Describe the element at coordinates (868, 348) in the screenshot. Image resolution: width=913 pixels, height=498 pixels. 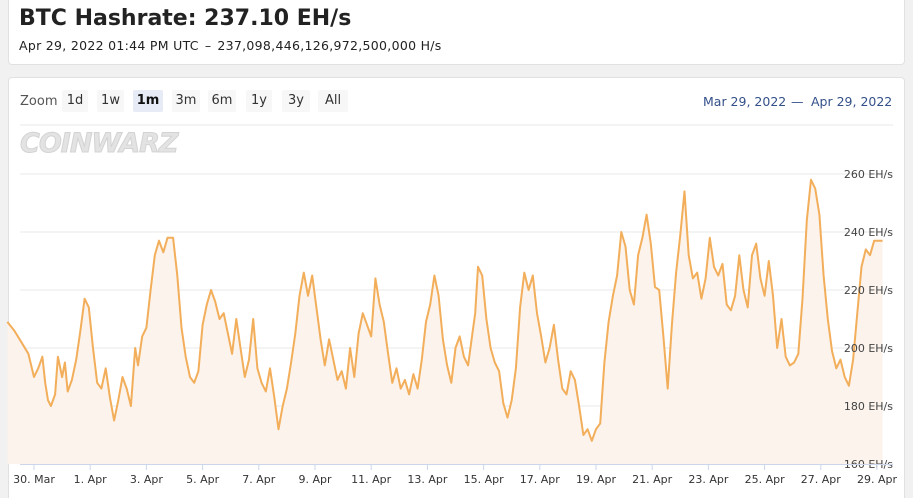
I see `y-tick-label: 200 EH/s` at that location.